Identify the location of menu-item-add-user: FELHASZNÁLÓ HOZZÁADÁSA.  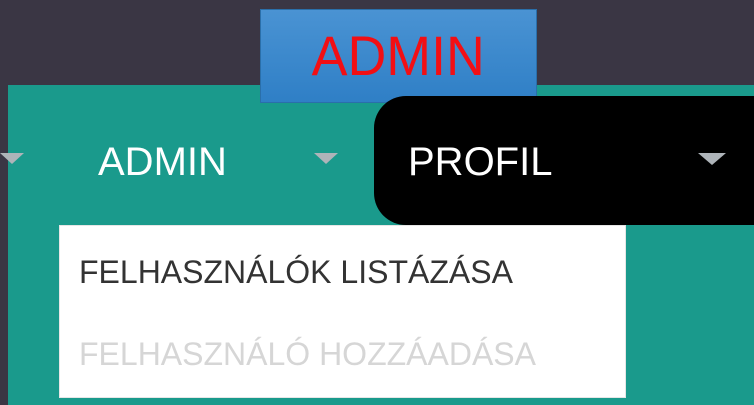
(307, 354).